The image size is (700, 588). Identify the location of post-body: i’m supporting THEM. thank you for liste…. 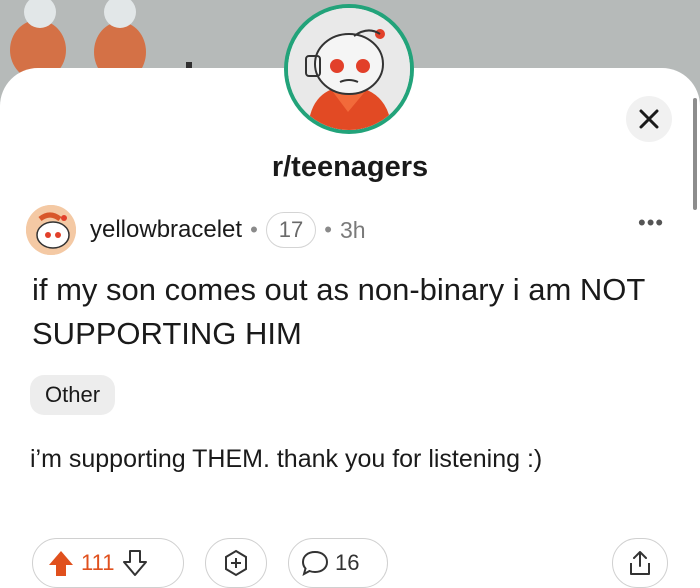
(286, 459).